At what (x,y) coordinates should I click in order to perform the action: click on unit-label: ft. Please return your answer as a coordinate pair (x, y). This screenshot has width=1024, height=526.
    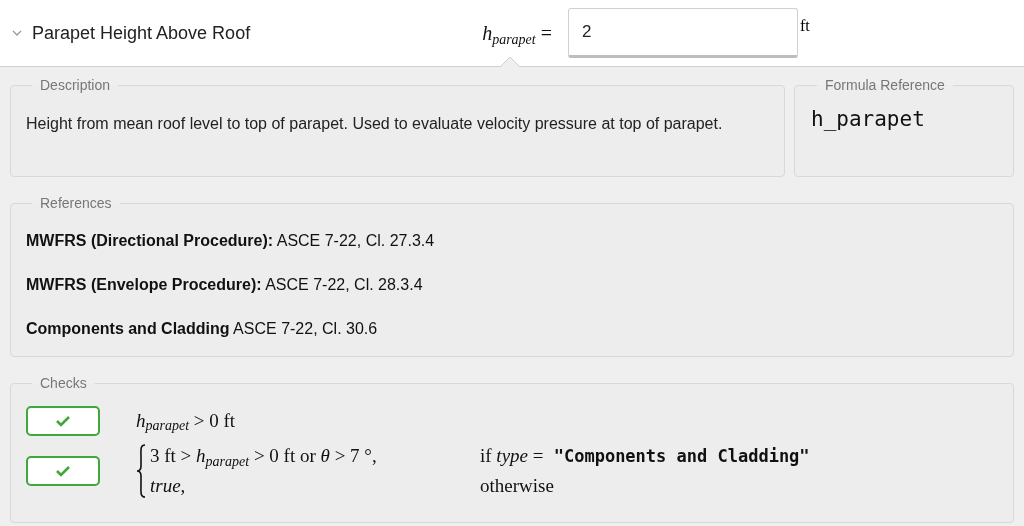
    Looking at the image, I should click on (805, 26).